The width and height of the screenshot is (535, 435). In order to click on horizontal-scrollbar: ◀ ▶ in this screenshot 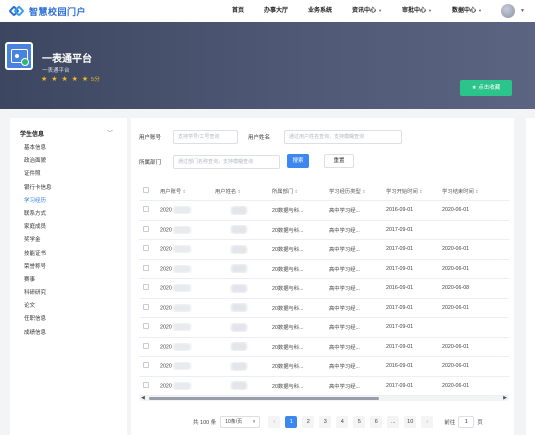, I will do `click(324, 398)`.